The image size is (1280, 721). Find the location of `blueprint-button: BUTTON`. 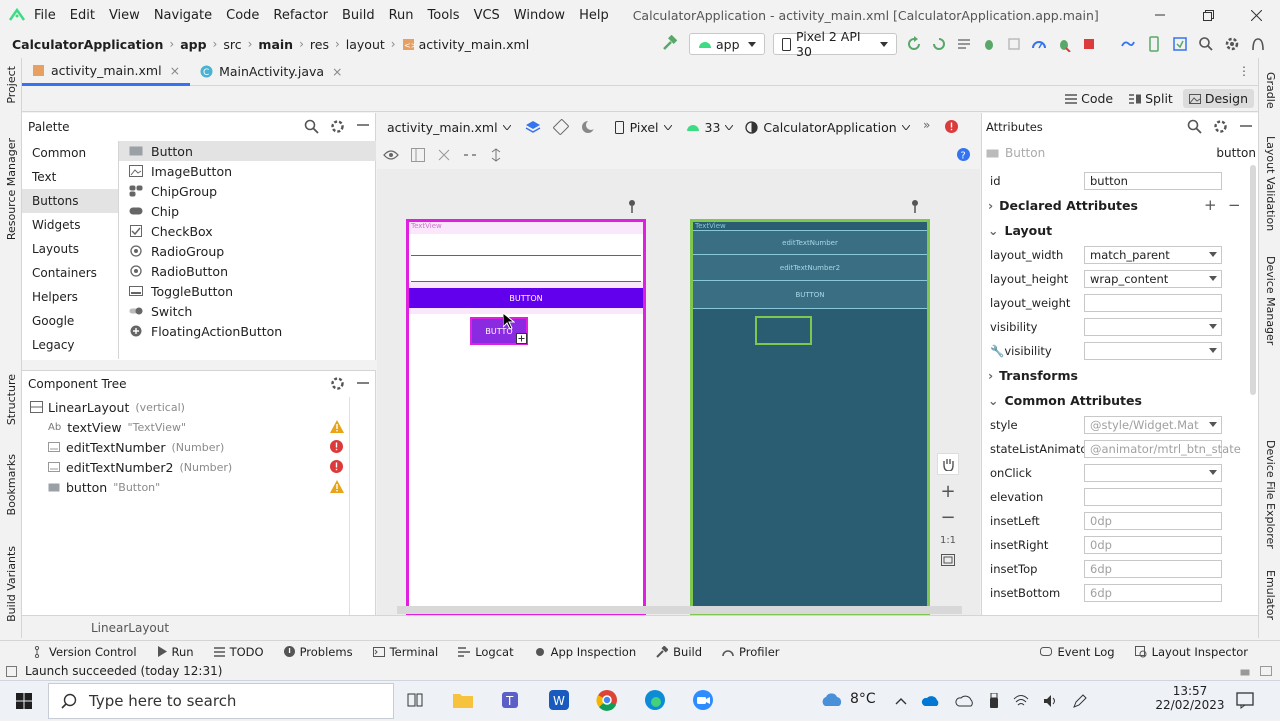

blueprint-button: BUTTON is located at coordinates (810, 295).